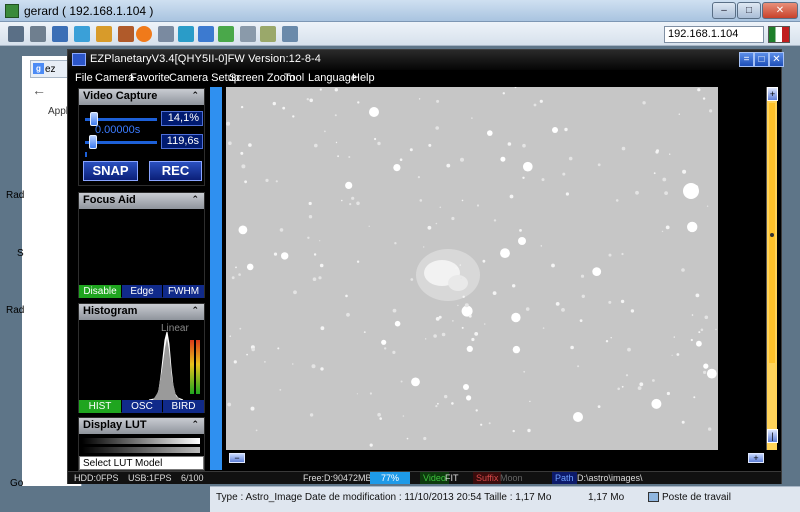 Image resolution: width=800 pixels, height=512 pixels. Describe the element at coordinates (166, 34) in the screenshot. I see `camera-icon` at that location.